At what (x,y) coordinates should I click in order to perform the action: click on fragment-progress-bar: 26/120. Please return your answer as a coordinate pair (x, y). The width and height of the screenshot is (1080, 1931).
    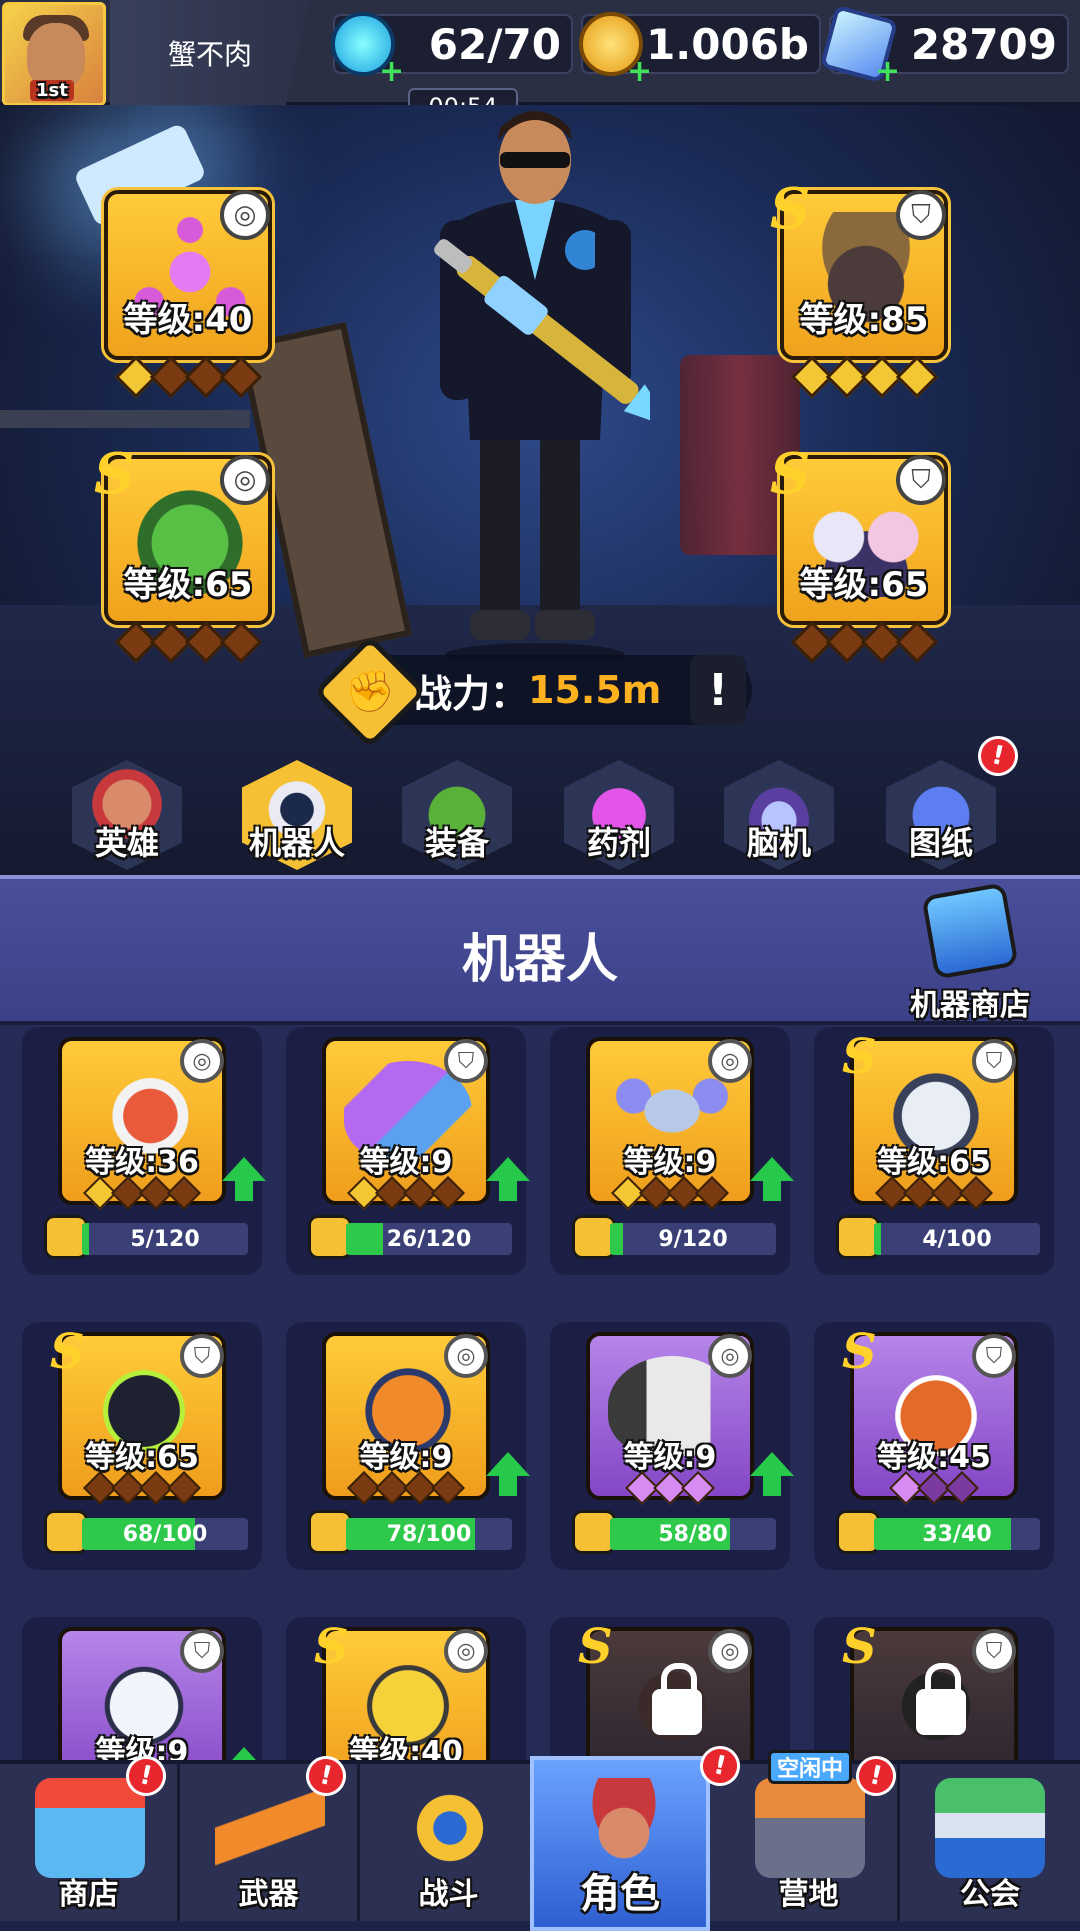
    Looking at the image, I should click on (429, 1239).